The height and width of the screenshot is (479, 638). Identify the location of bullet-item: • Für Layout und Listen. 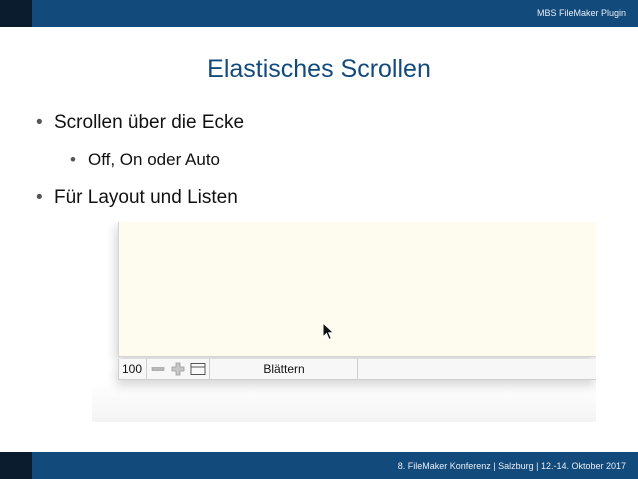
(137, 198).